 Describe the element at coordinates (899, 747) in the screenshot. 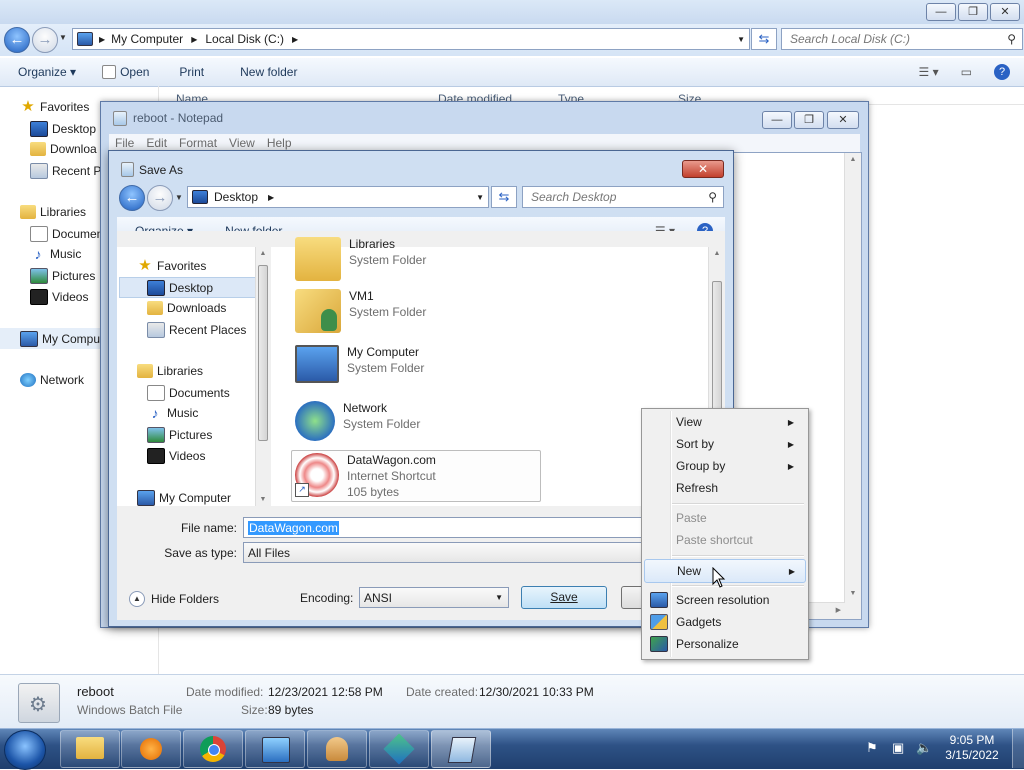

I see `network-status-icon: ▣` at that location.